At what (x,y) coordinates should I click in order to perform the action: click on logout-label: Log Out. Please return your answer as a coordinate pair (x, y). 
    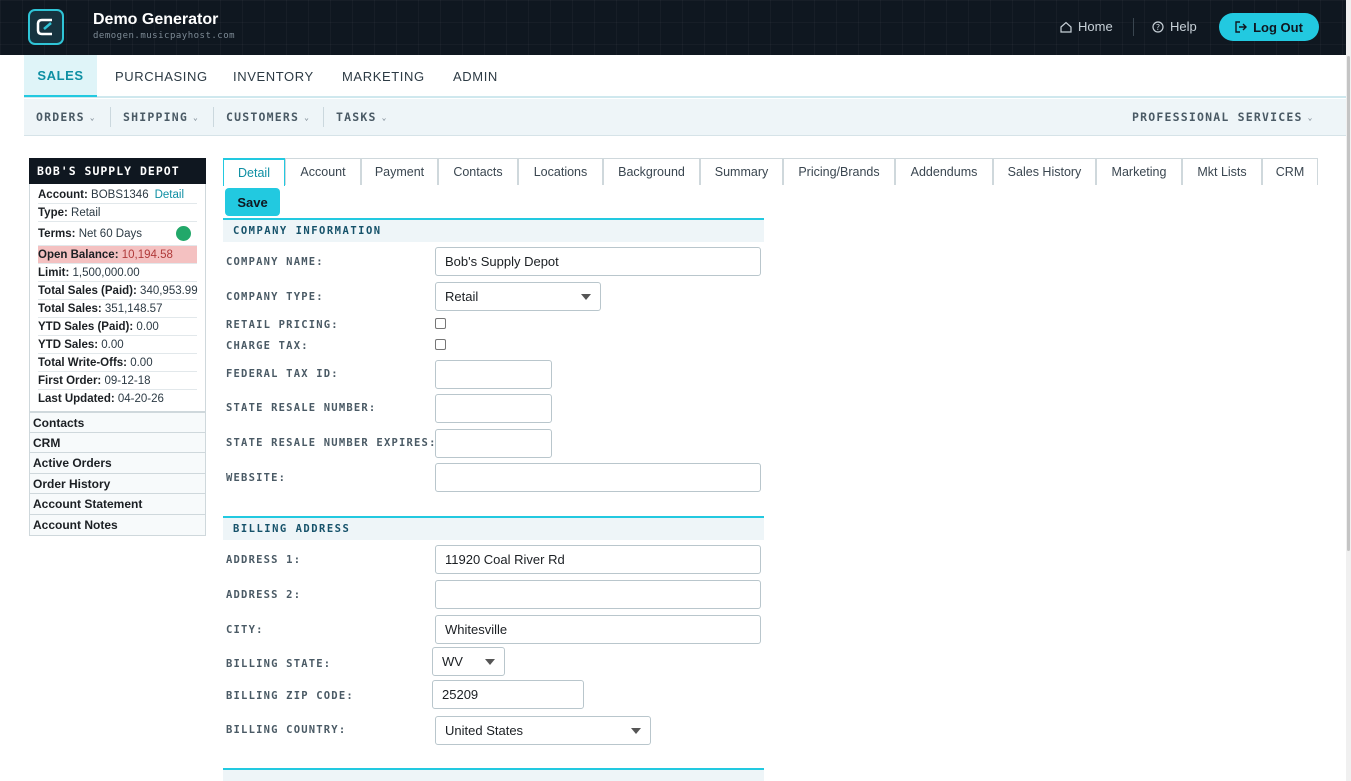
    Looking at the image, I should click on (1278, 27).